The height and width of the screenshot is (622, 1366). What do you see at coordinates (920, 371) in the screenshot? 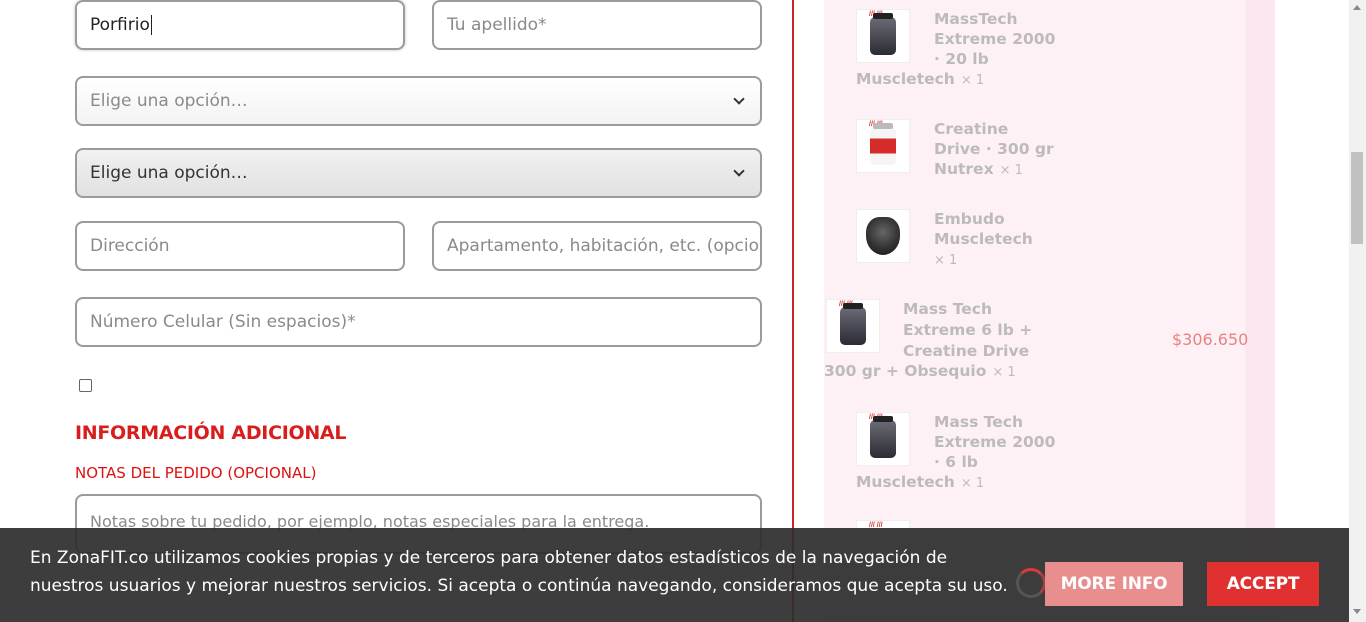
I see `list-item-detail: 300 gr + Obsequio × 1` at bounding box center [920, 371].